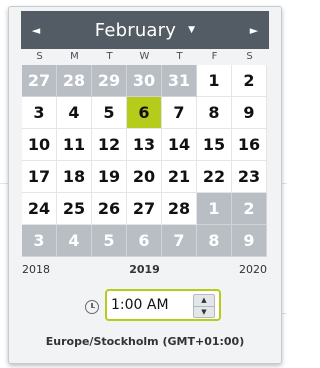 This screenshot has width=320, height=368. What do you see at coordinates (214, 56) in the screenshot?
I see `weekday-label: F` at bounding box center [214, 56].